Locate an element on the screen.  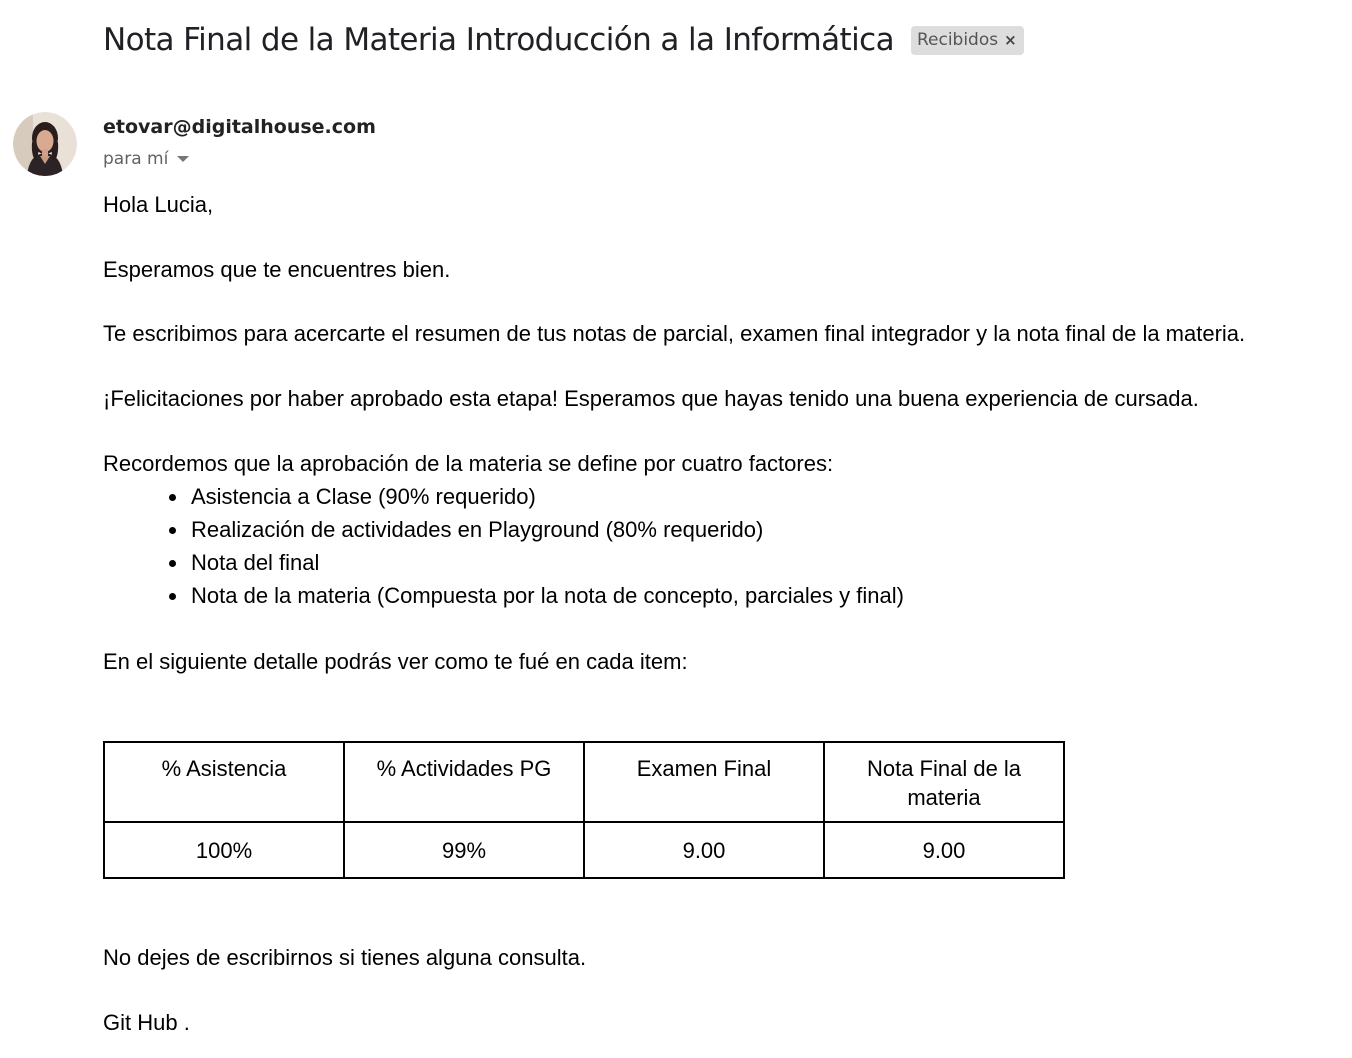
label-chip-text: Recibidos is located at coordinates (957, 40).